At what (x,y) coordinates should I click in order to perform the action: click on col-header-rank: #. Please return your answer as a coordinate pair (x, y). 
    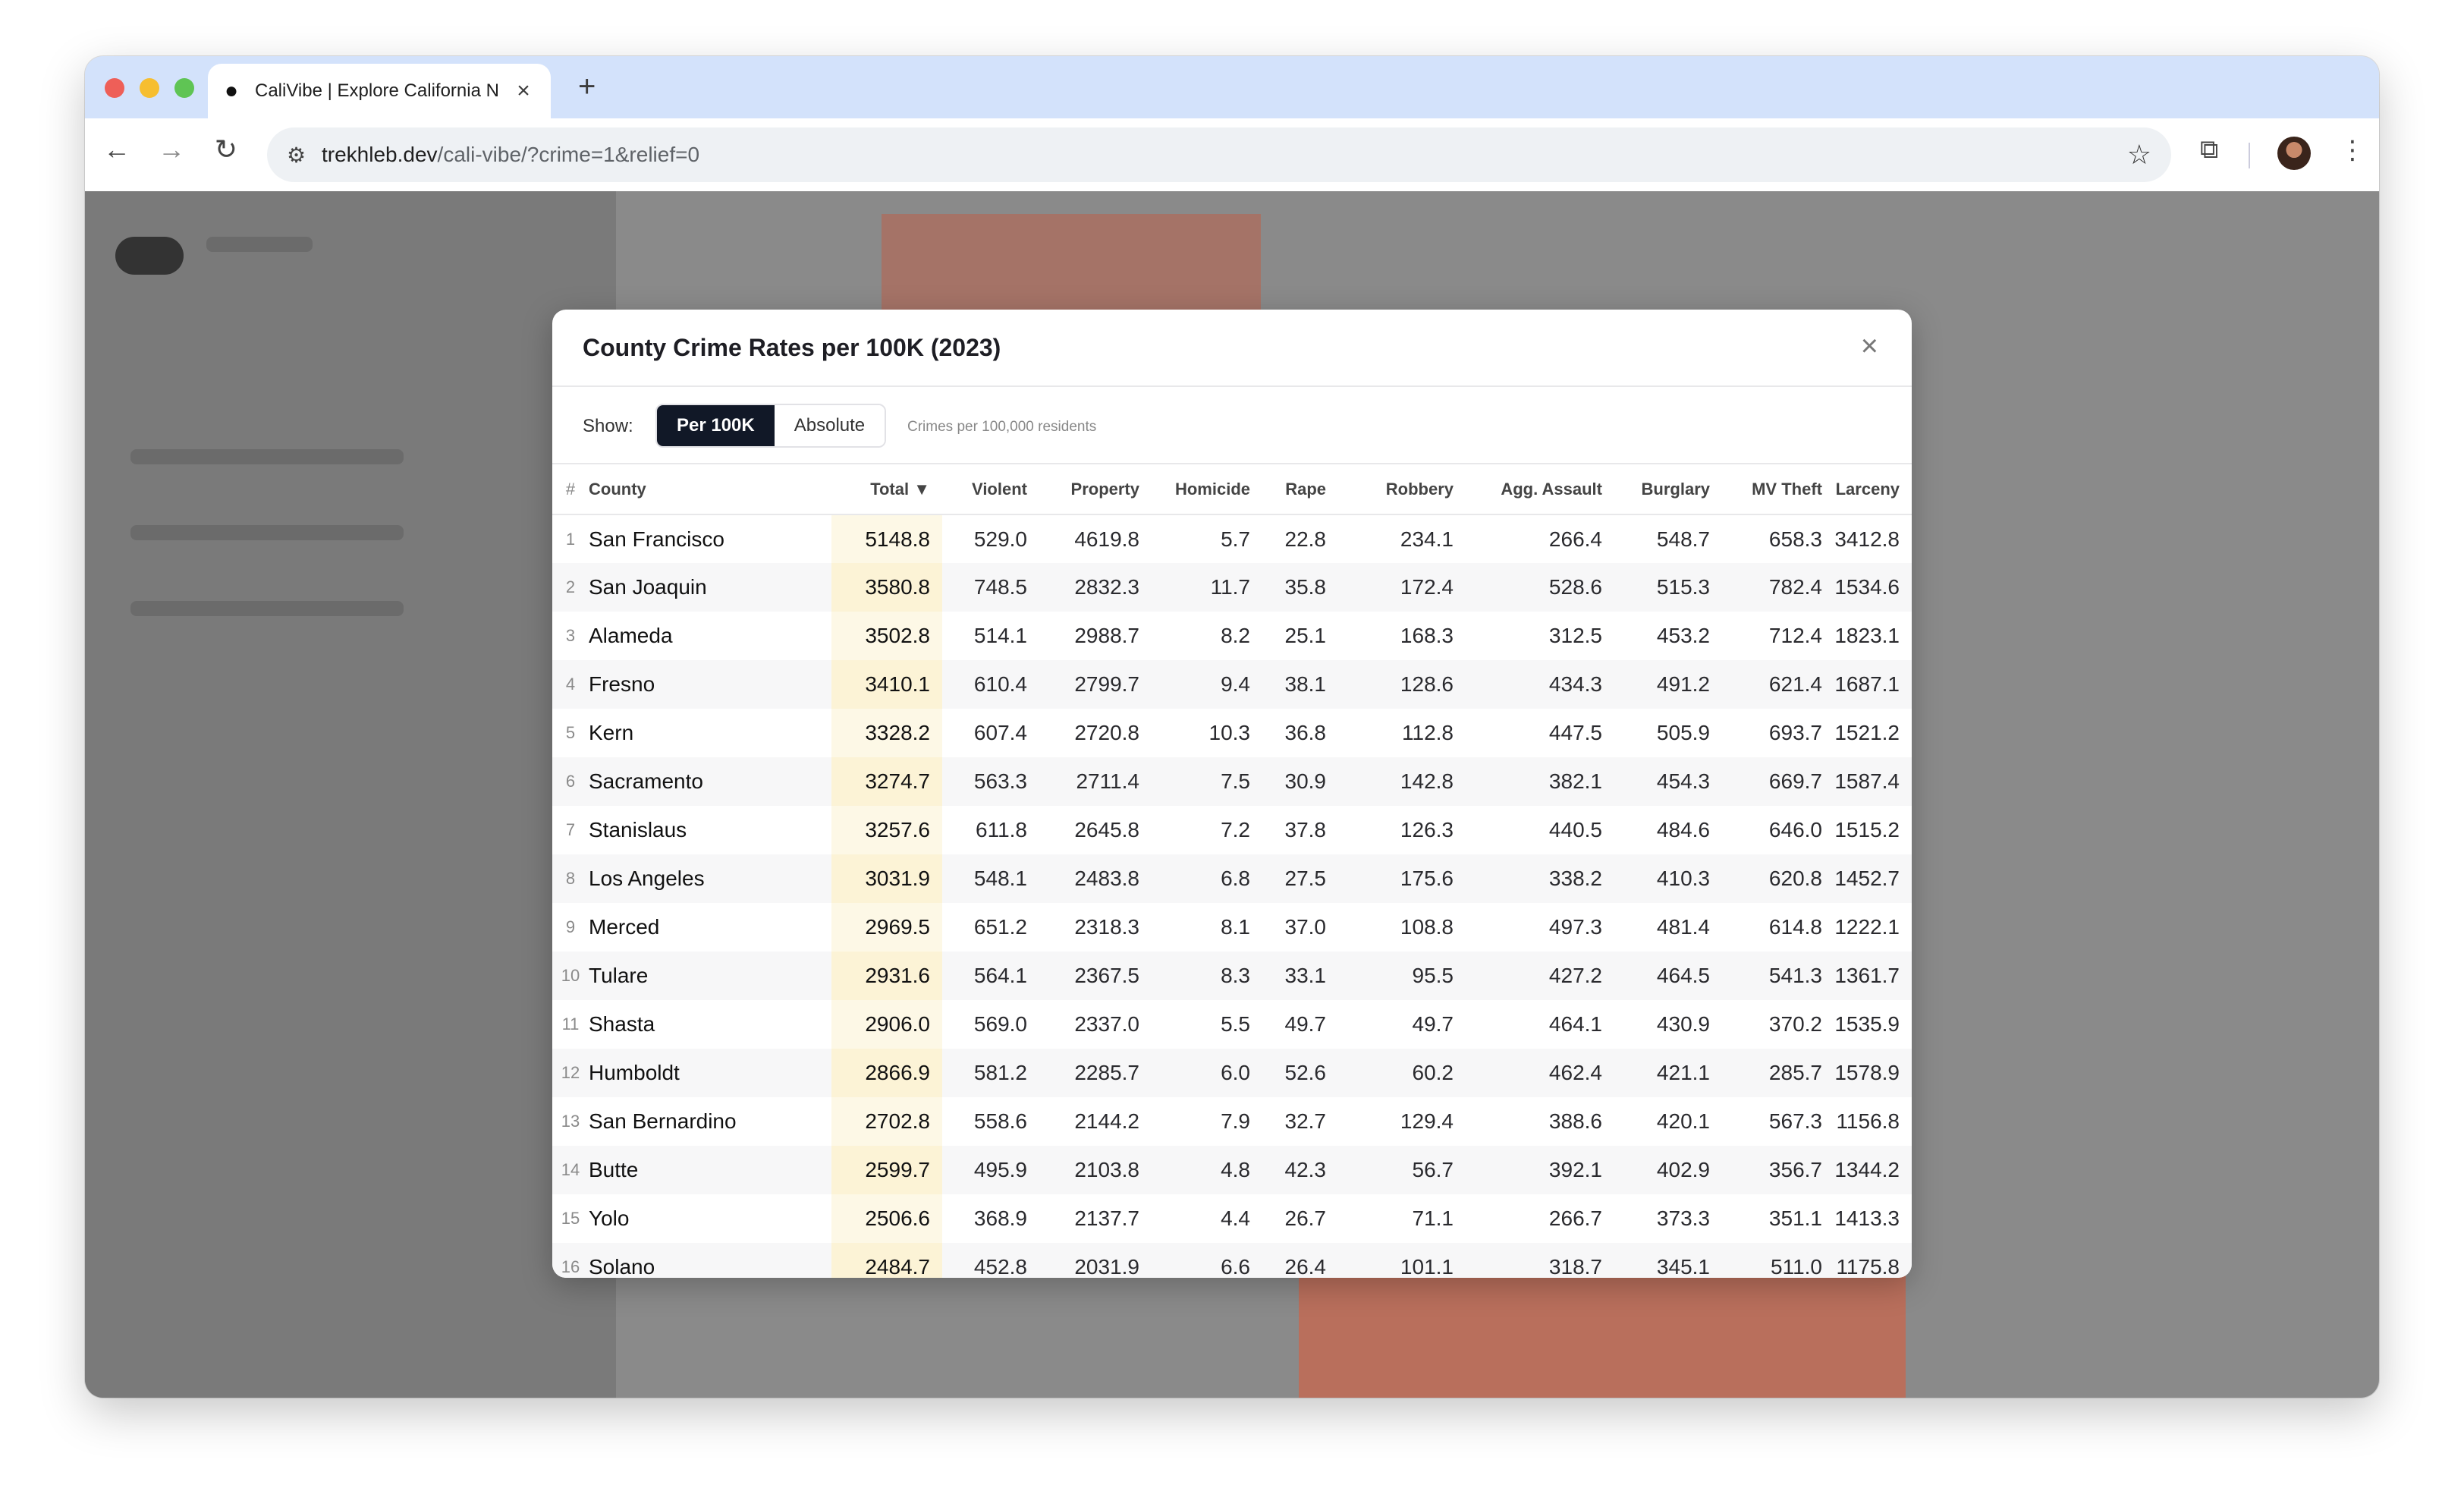
    Looking at the image, I should click on (570, 489).